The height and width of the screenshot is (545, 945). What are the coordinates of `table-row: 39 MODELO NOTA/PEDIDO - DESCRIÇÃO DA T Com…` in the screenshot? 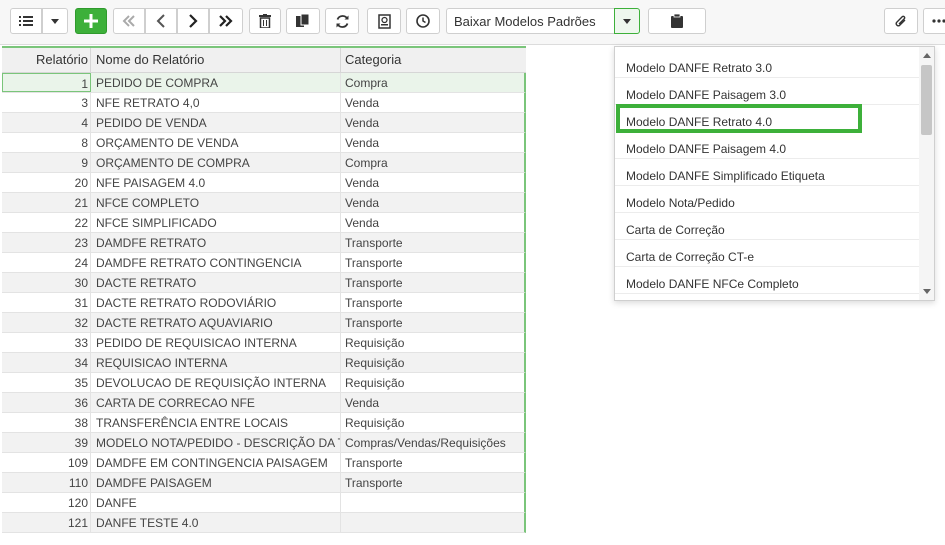 It's located at (264, 443).